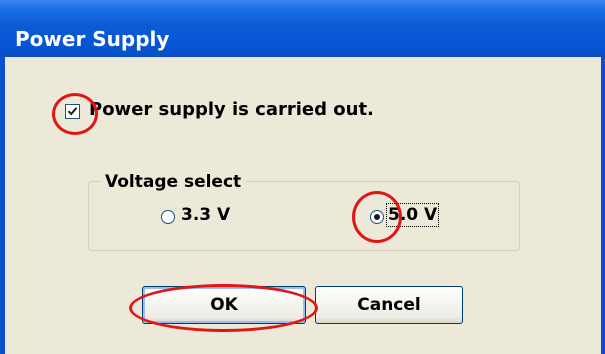 This screenshot has width=605, height=354. Describe the element at coordinates (603, 205) in the screenshot. I see `window-frame-right` at that location.